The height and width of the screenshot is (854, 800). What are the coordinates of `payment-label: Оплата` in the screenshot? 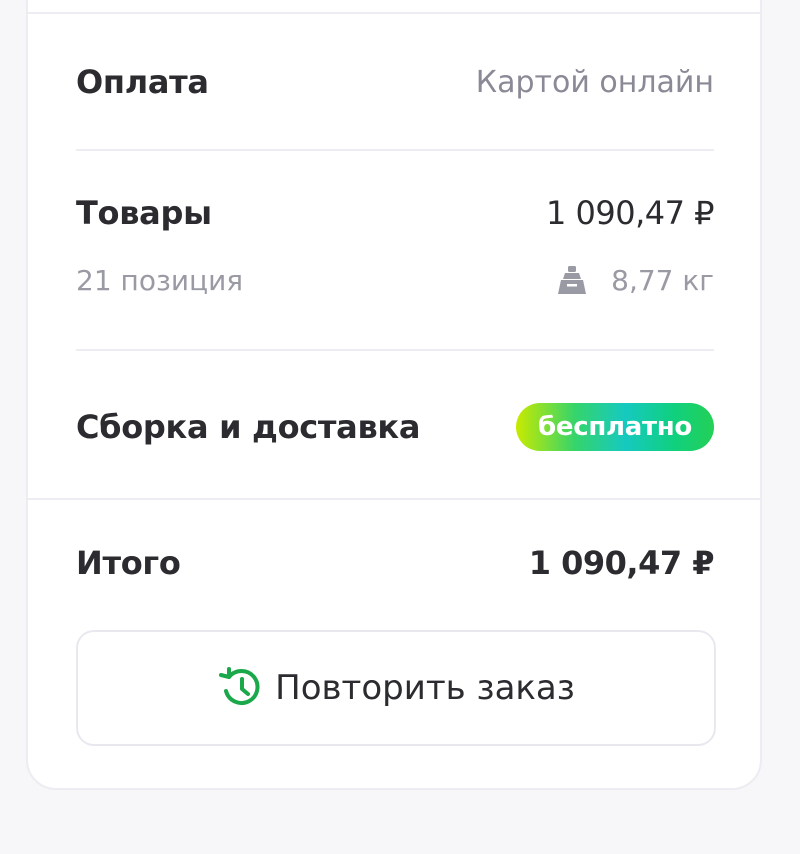 It's located at (142, 82).